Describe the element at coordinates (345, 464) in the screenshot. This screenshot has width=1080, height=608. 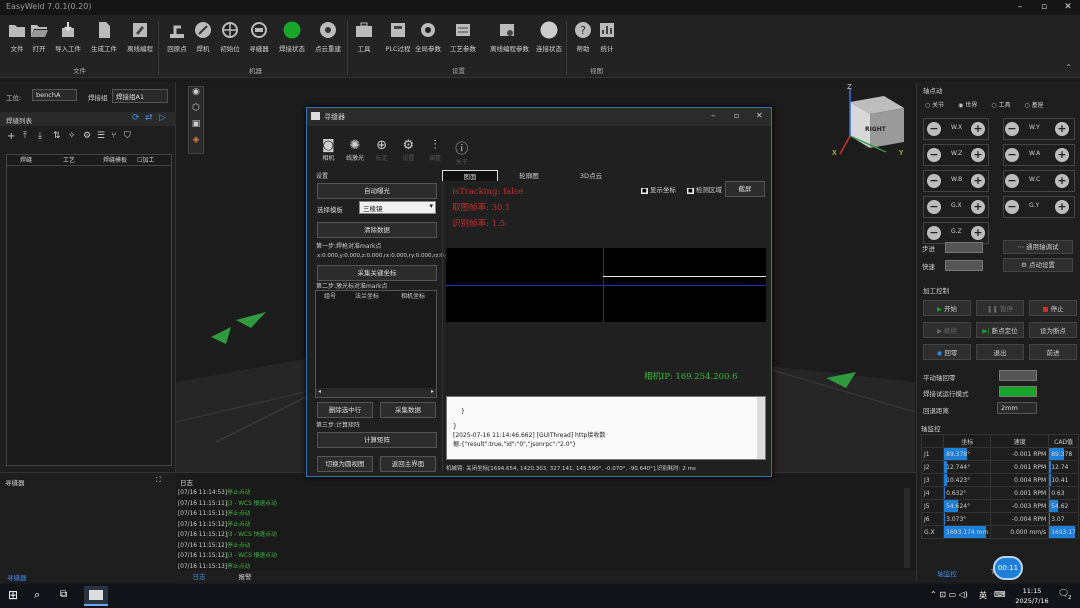
I see `switch-view-button: 切换为圆视图` at that location.